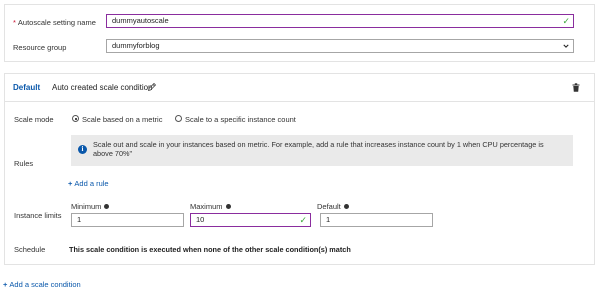  Describe the element at coordinates (24, 163) in the screenshot. I see `rules-label: Rules` at that location.